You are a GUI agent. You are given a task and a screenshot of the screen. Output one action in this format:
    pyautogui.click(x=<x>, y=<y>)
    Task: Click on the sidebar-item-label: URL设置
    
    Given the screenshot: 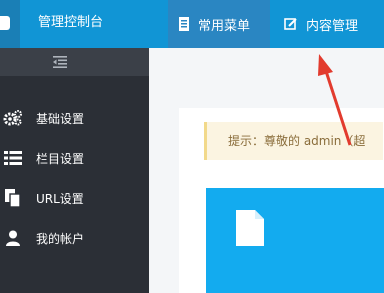 What is the action you would take?
    pyautogui.click(x=60, y=198)
    